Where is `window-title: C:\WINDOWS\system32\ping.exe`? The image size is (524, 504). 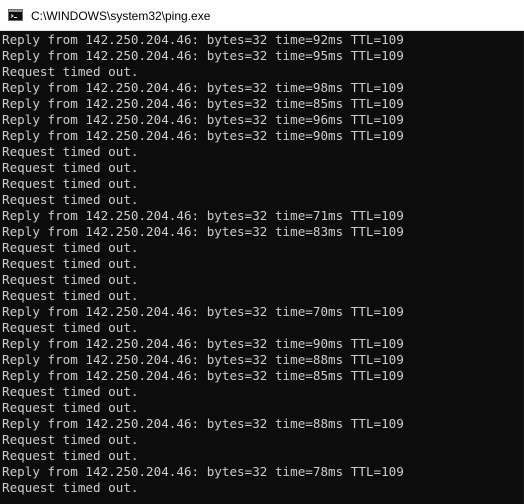
window-title: C:\WINDOWS\system32\ping.exe is located at coordinates (121, 16).